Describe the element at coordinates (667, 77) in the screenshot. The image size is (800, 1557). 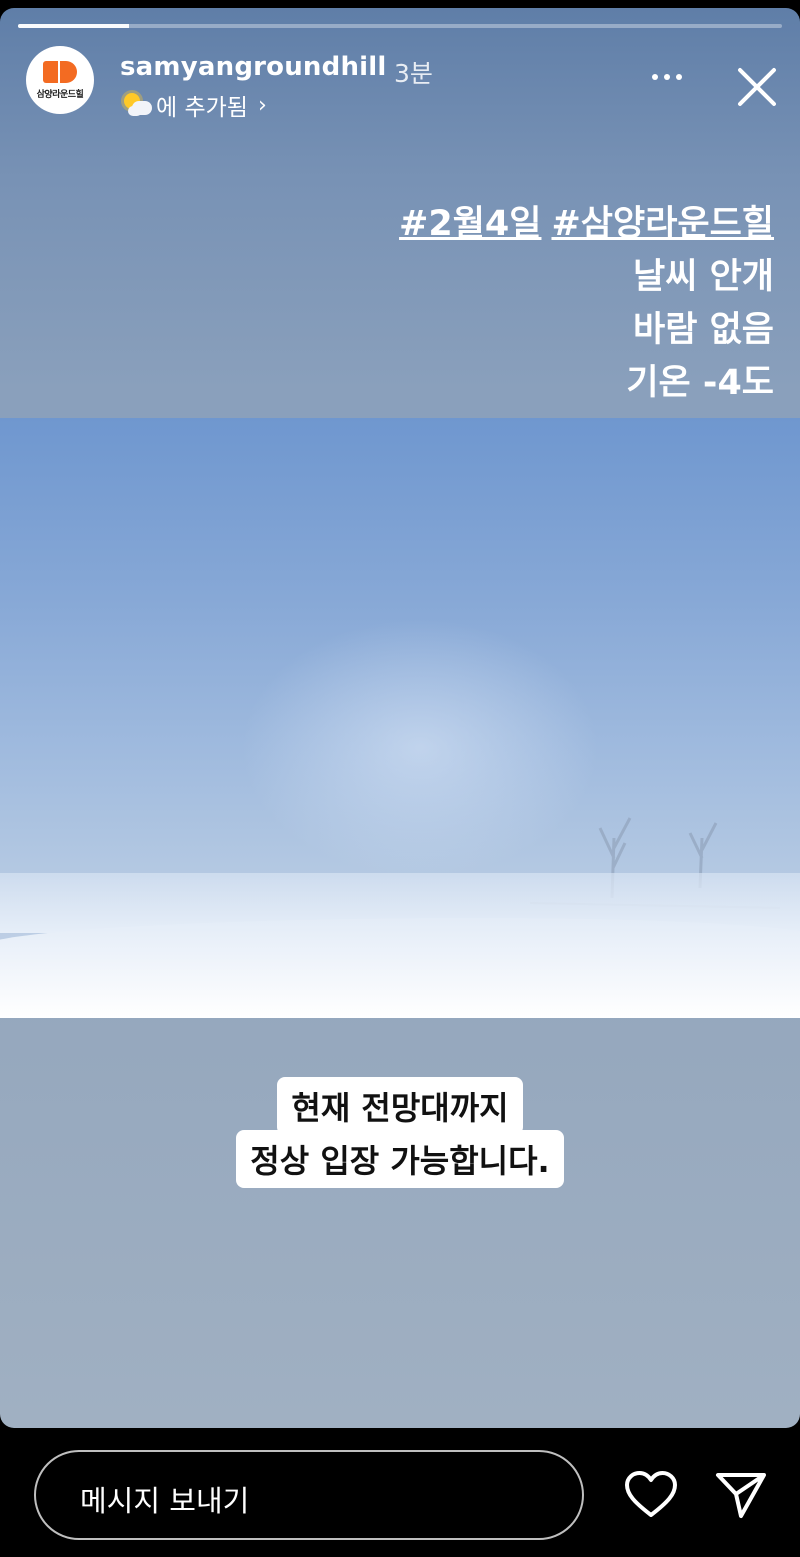
I see `more-options-icon` at that location.